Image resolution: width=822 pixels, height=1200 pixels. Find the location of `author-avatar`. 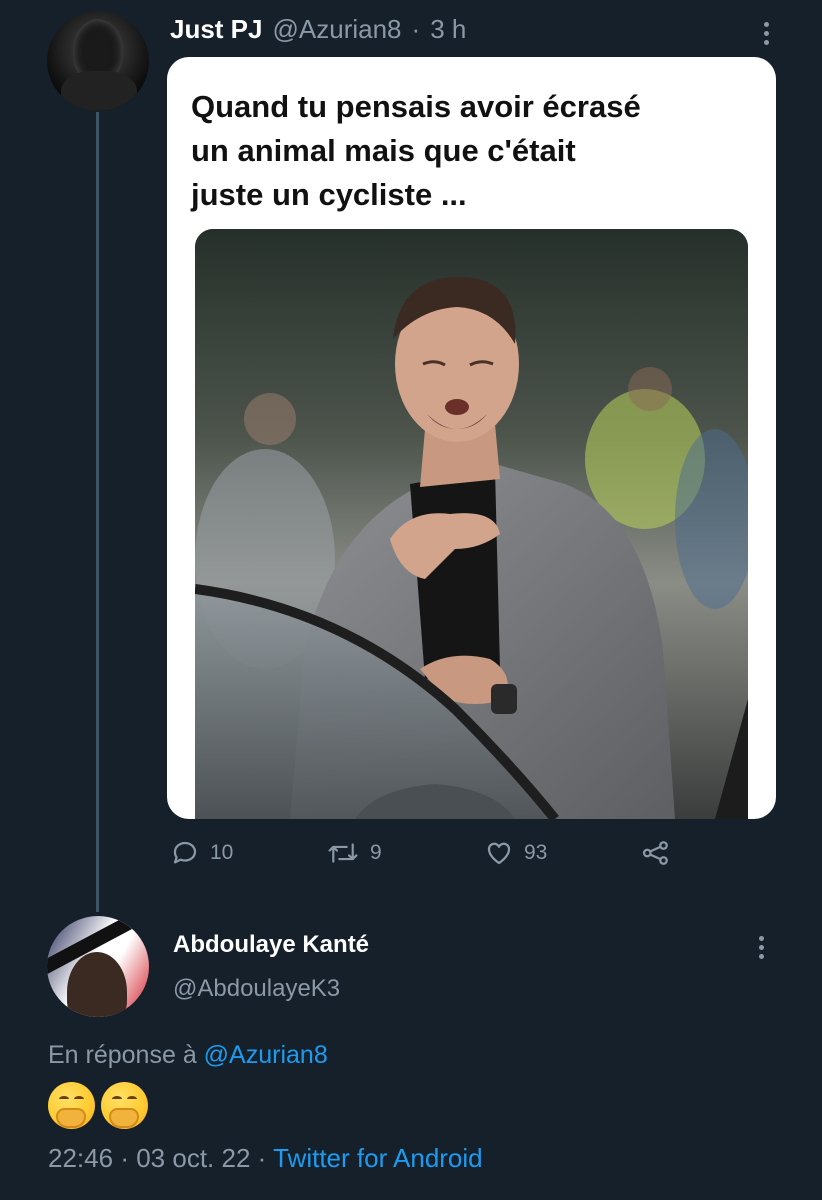

author-avatar is located at coordinates (98, 61).